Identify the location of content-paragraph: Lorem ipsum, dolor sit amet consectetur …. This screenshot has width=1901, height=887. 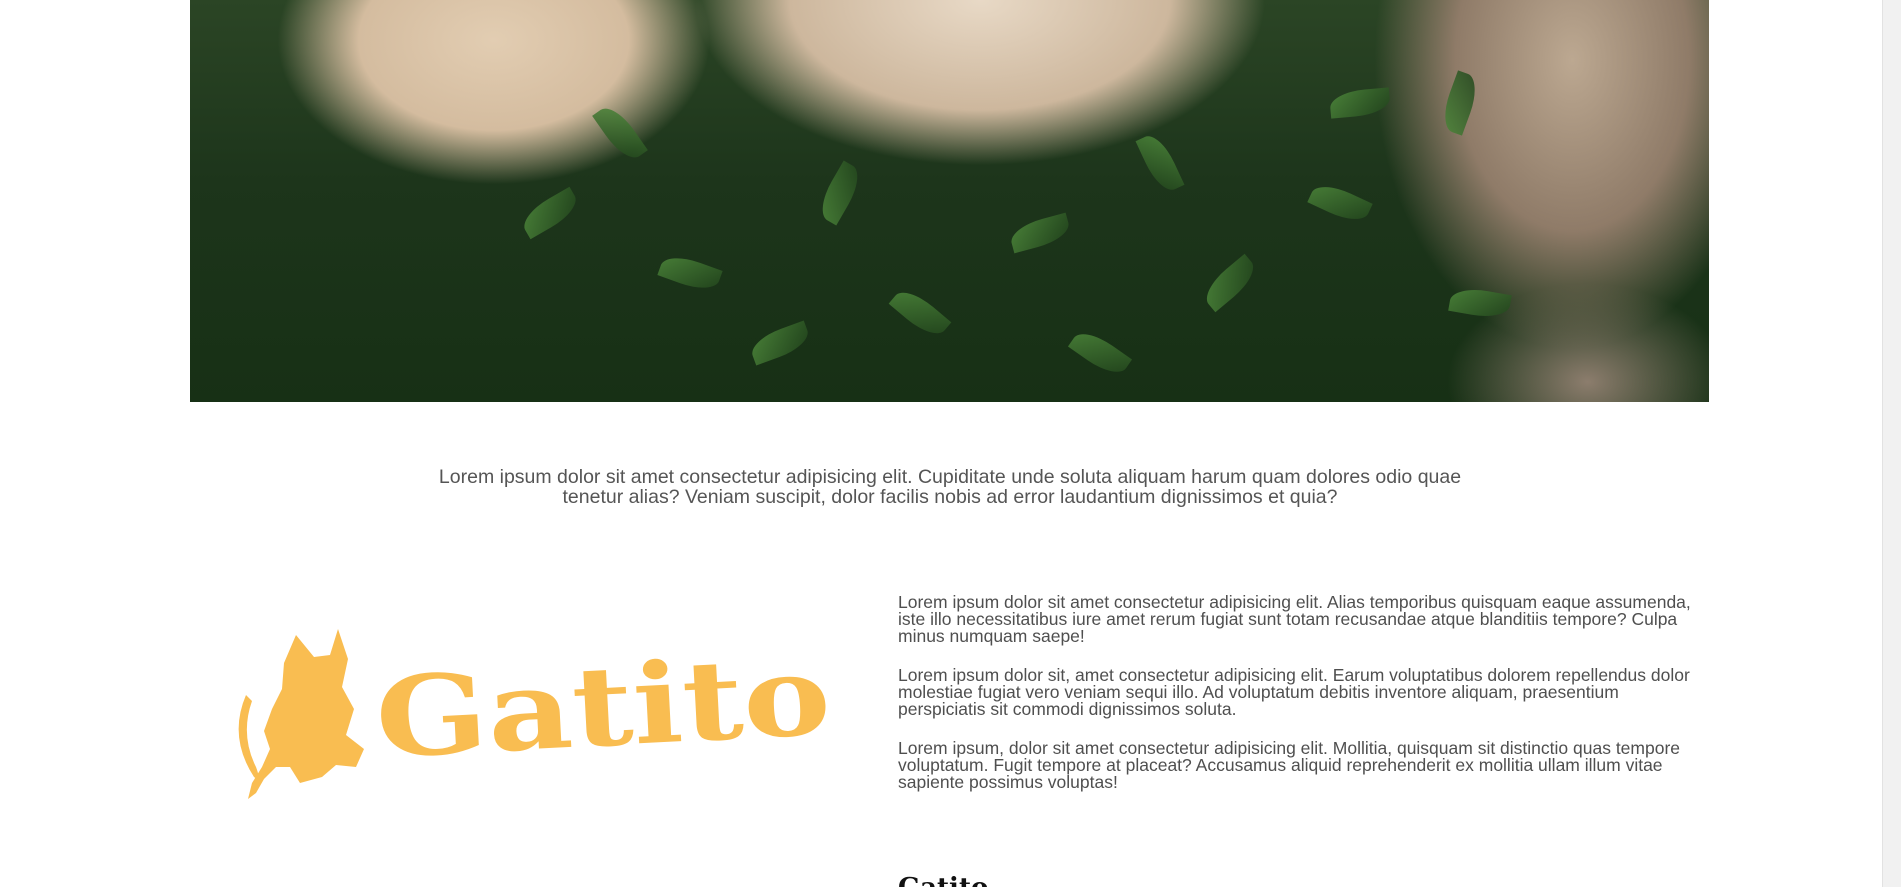
(1289, 765).